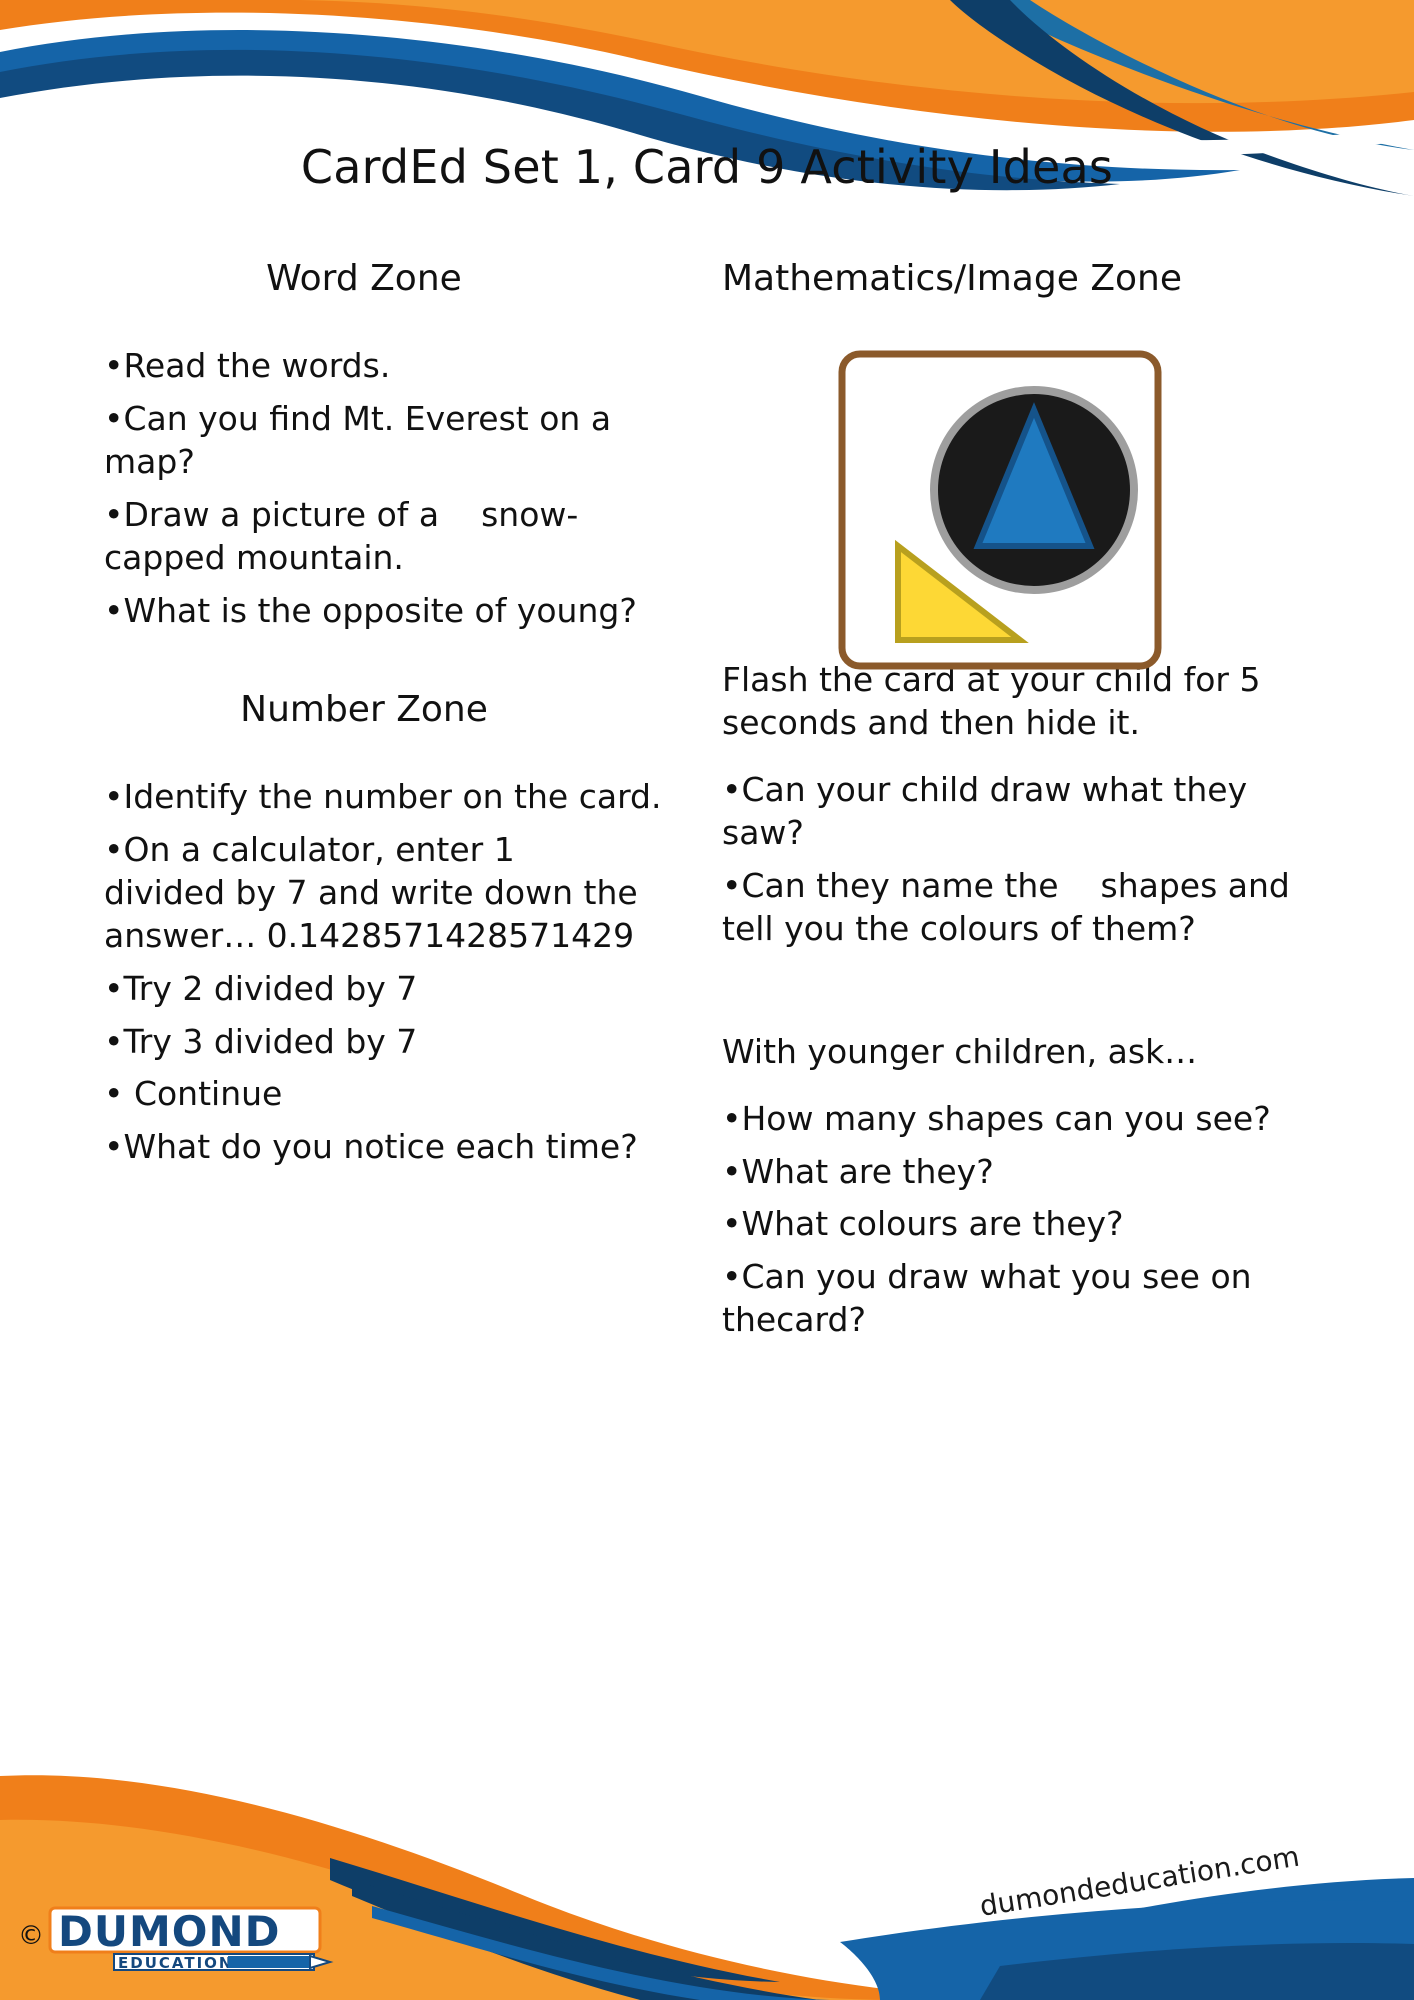 Image resolution: width=1414 pixels, height=2000 pixels. What do you see at coordinates (1139, 1881) in the screenshot?
I see `website-url-watermark: dumondeducation.com` at bounding box center [1139, 1881].